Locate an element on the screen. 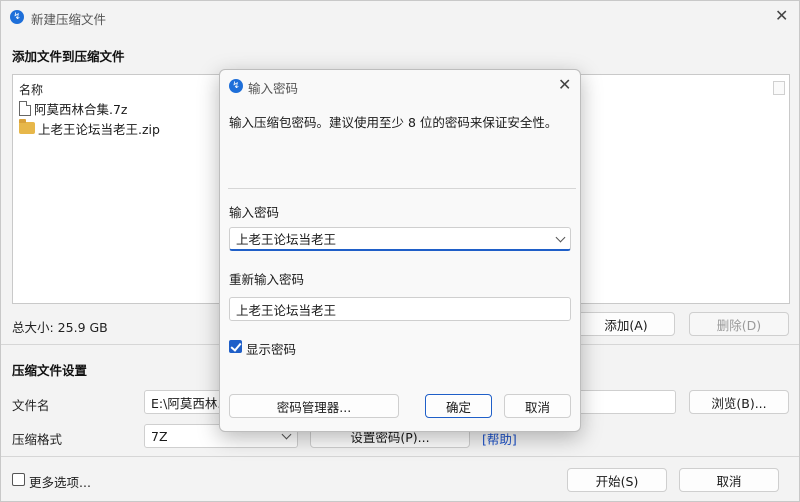 The width and height of the screenshot is (800, 502). show-password-checkbox is located at coordinates (235, 346).